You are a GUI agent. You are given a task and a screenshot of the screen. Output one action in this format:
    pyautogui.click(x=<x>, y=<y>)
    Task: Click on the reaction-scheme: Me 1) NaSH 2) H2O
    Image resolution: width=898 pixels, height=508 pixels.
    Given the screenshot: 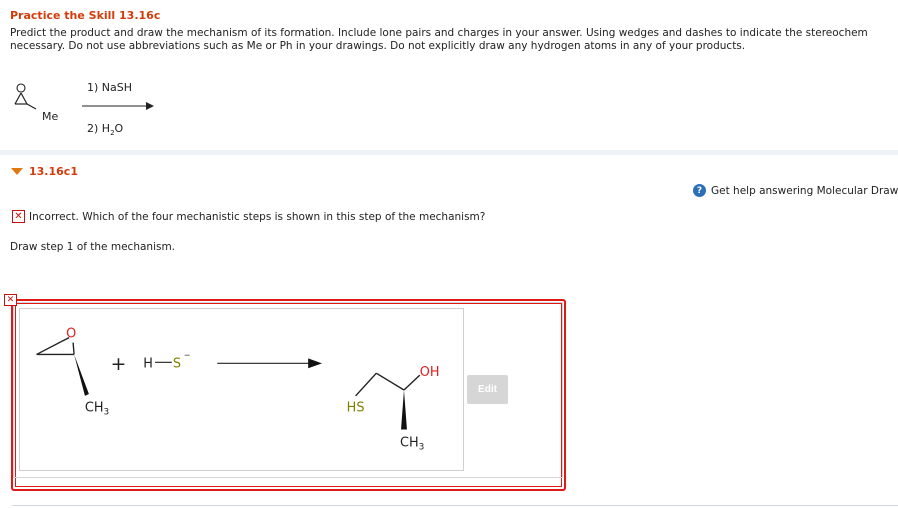 What is the action you would take?
    pyautogui.click(x=84, y=109)
    